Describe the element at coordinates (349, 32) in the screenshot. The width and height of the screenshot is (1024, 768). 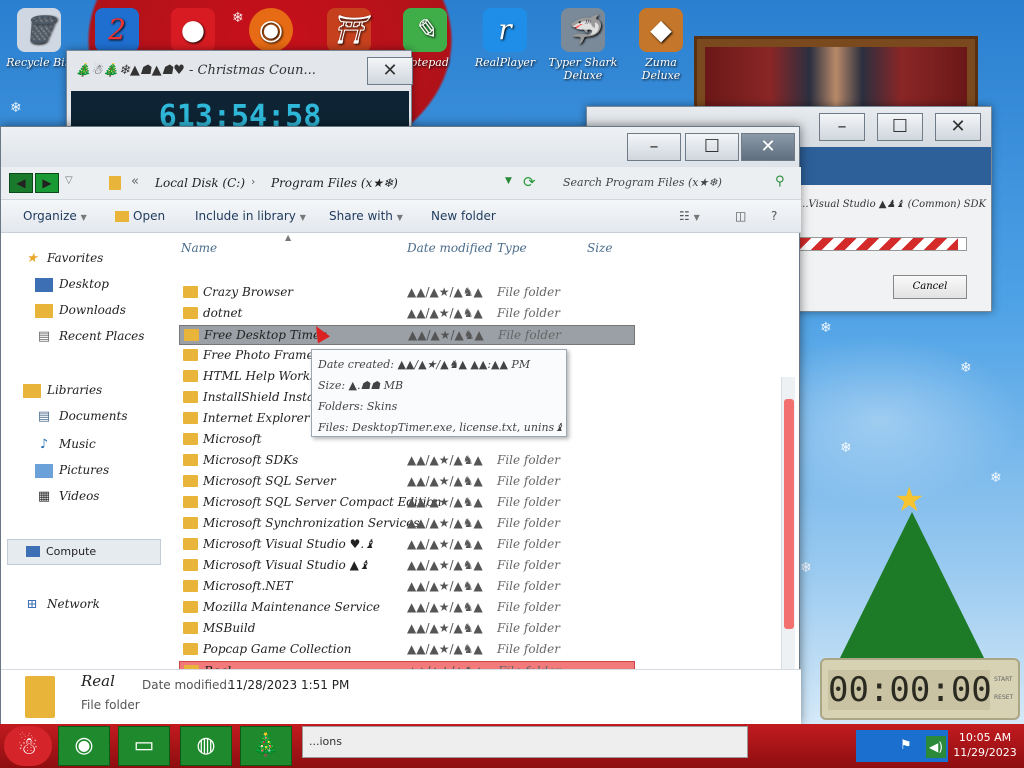
I see `desktop-shortcut-icon: ⛩` at that location.